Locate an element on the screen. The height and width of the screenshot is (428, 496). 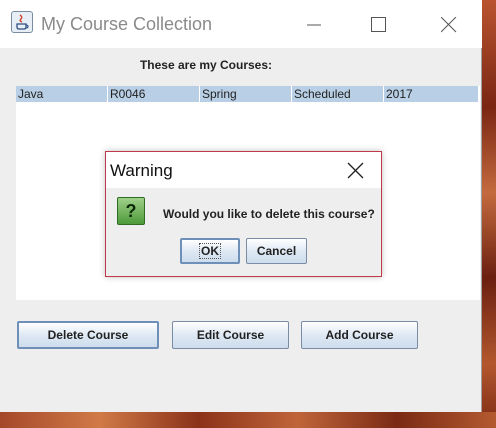
edit-course-button: Edit Course is located at coordinates (230, 335).